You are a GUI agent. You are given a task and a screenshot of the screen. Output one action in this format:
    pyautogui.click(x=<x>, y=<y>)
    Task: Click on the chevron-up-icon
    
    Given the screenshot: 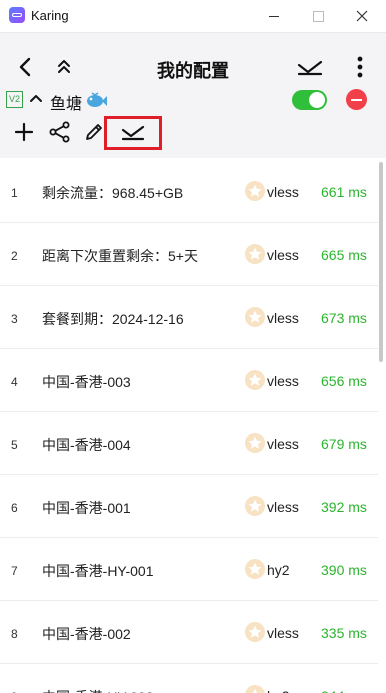 What is the action you would take?
    pyautogui.click(x=36, y=98)
    